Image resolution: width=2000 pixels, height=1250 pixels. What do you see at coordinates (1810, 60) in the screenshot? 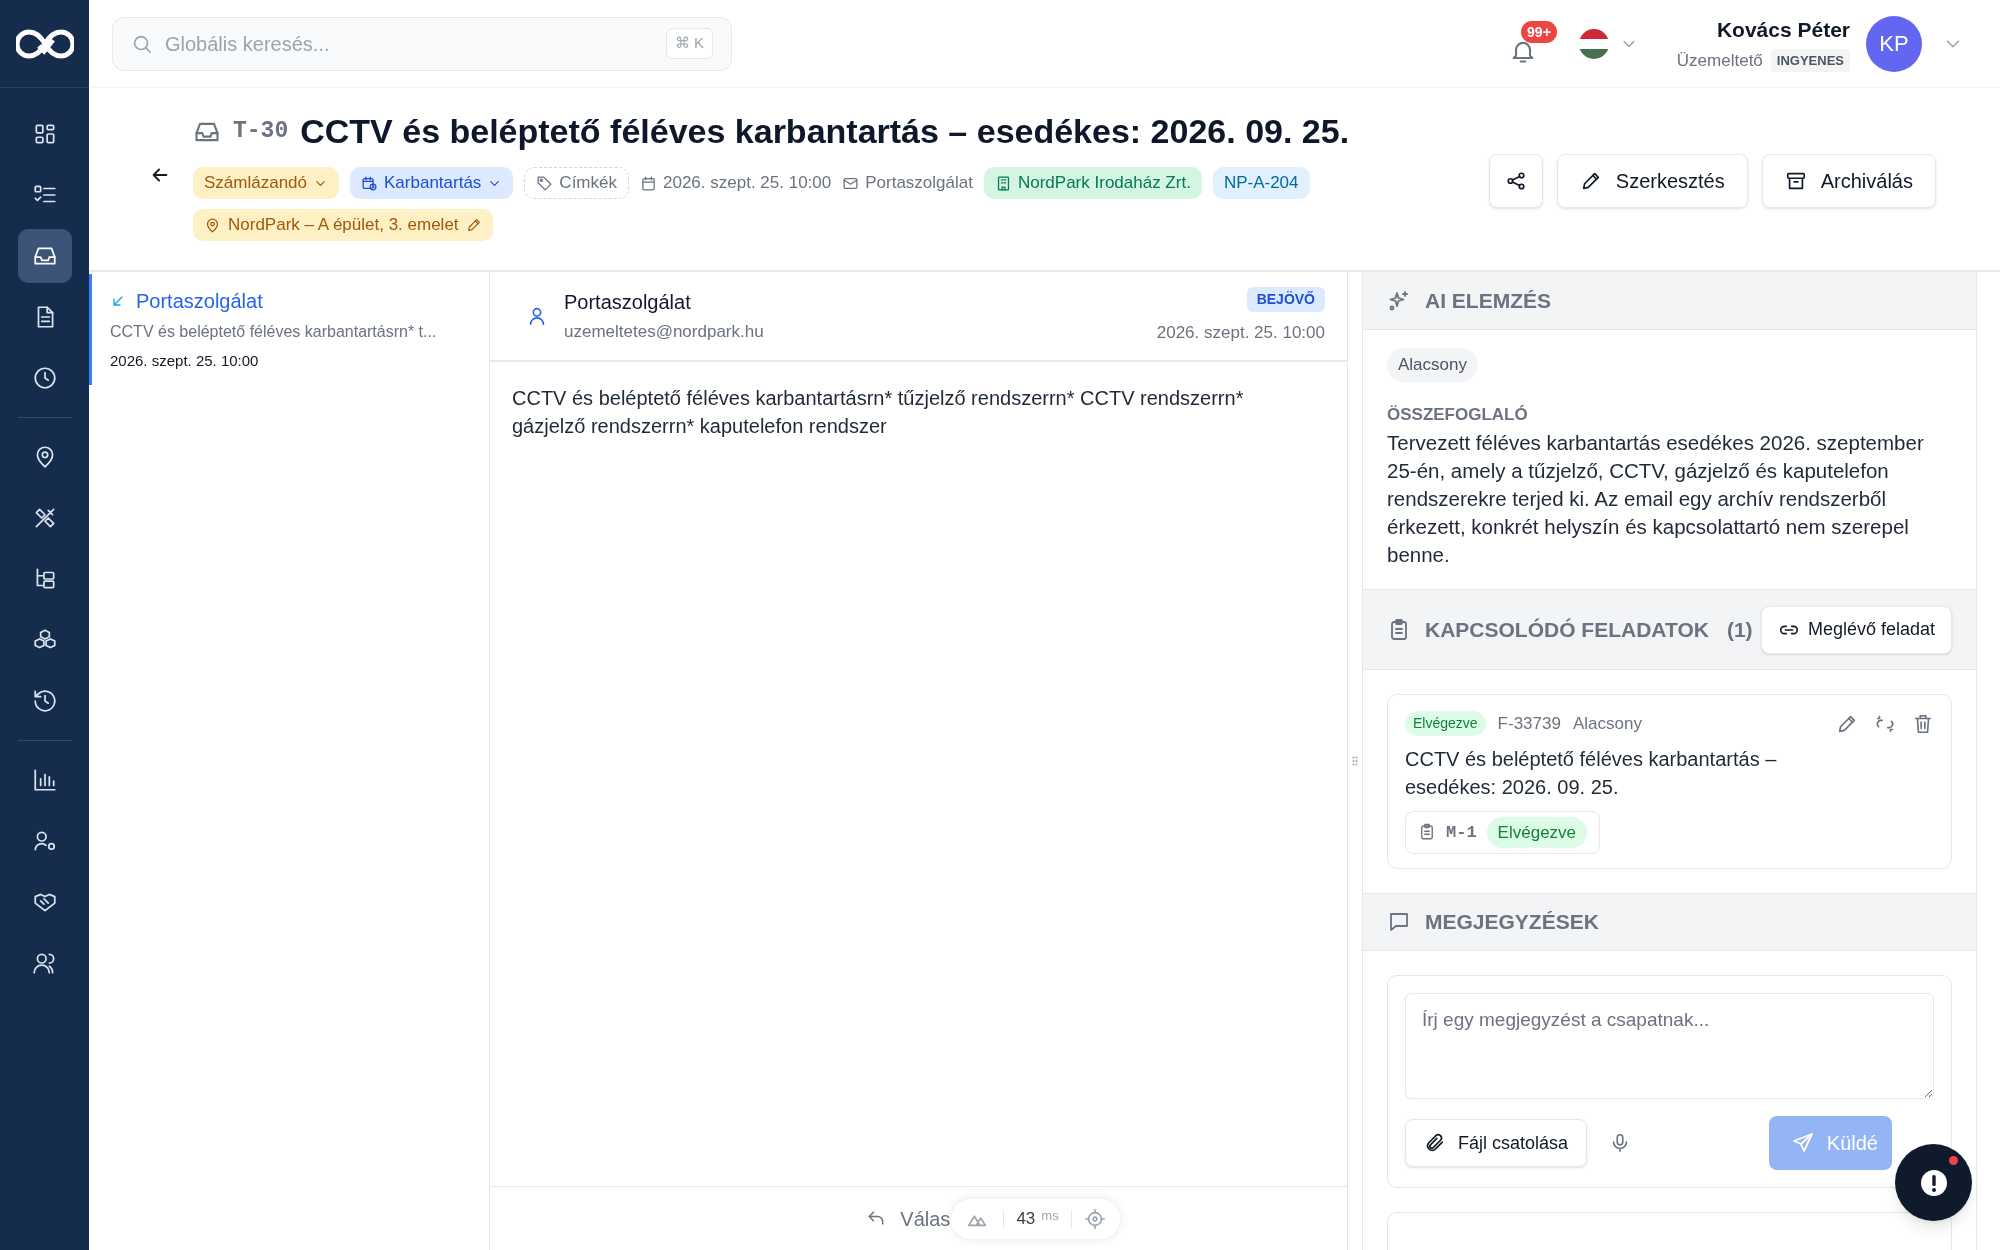
I see `plan-badge: INGYENES` at bounding box center [1810, 60].